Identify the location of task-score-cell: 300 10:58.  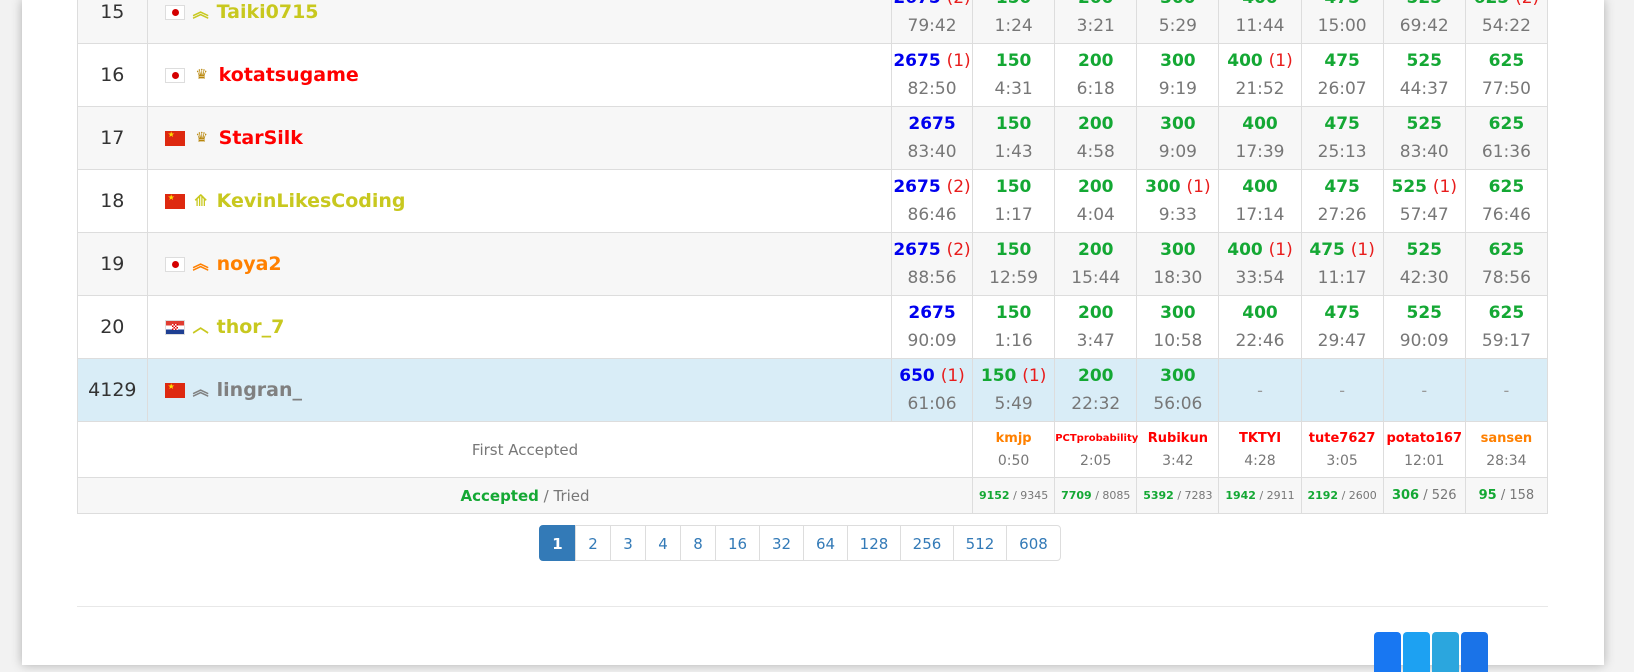
(1178, 327).